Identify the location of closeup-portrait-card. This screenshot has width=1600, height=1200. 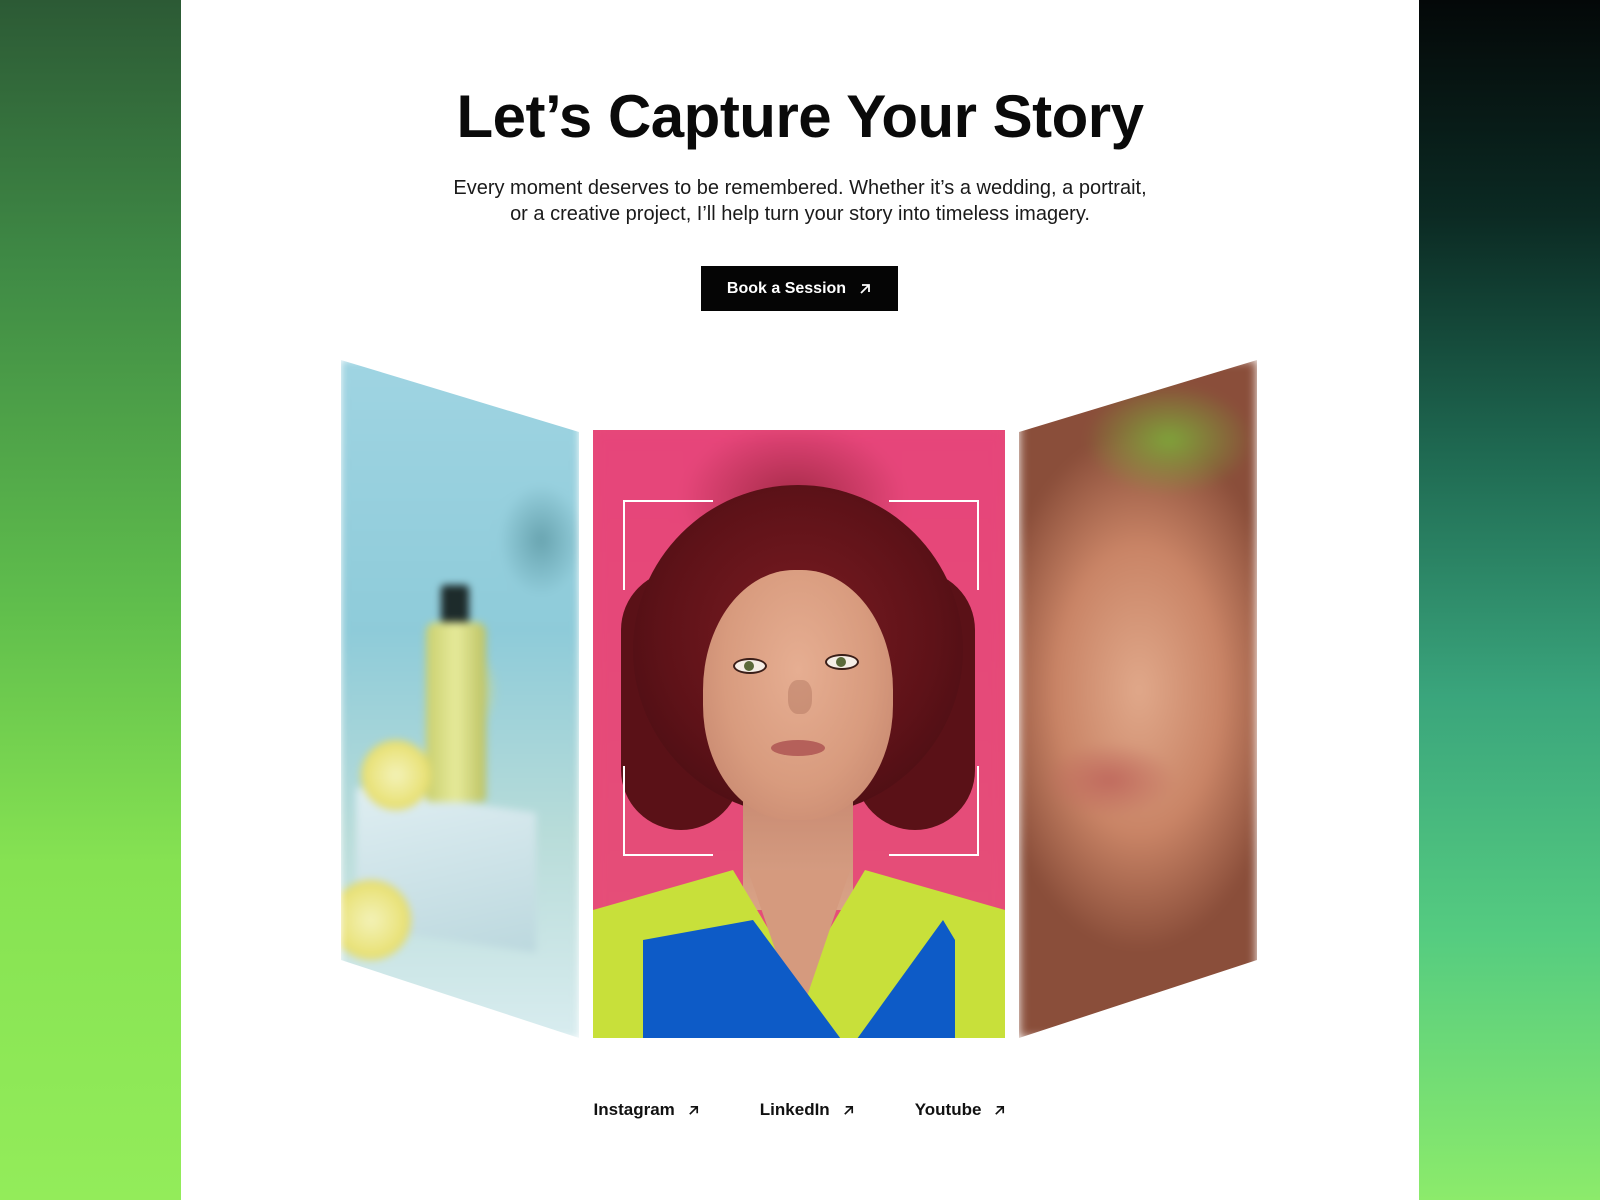
(1138, 699).